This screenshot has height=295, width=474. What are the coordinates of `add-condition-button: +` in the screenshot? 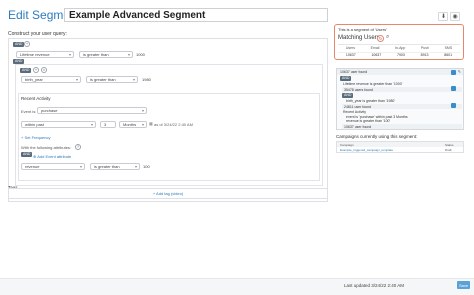 It's located at (27, 44).